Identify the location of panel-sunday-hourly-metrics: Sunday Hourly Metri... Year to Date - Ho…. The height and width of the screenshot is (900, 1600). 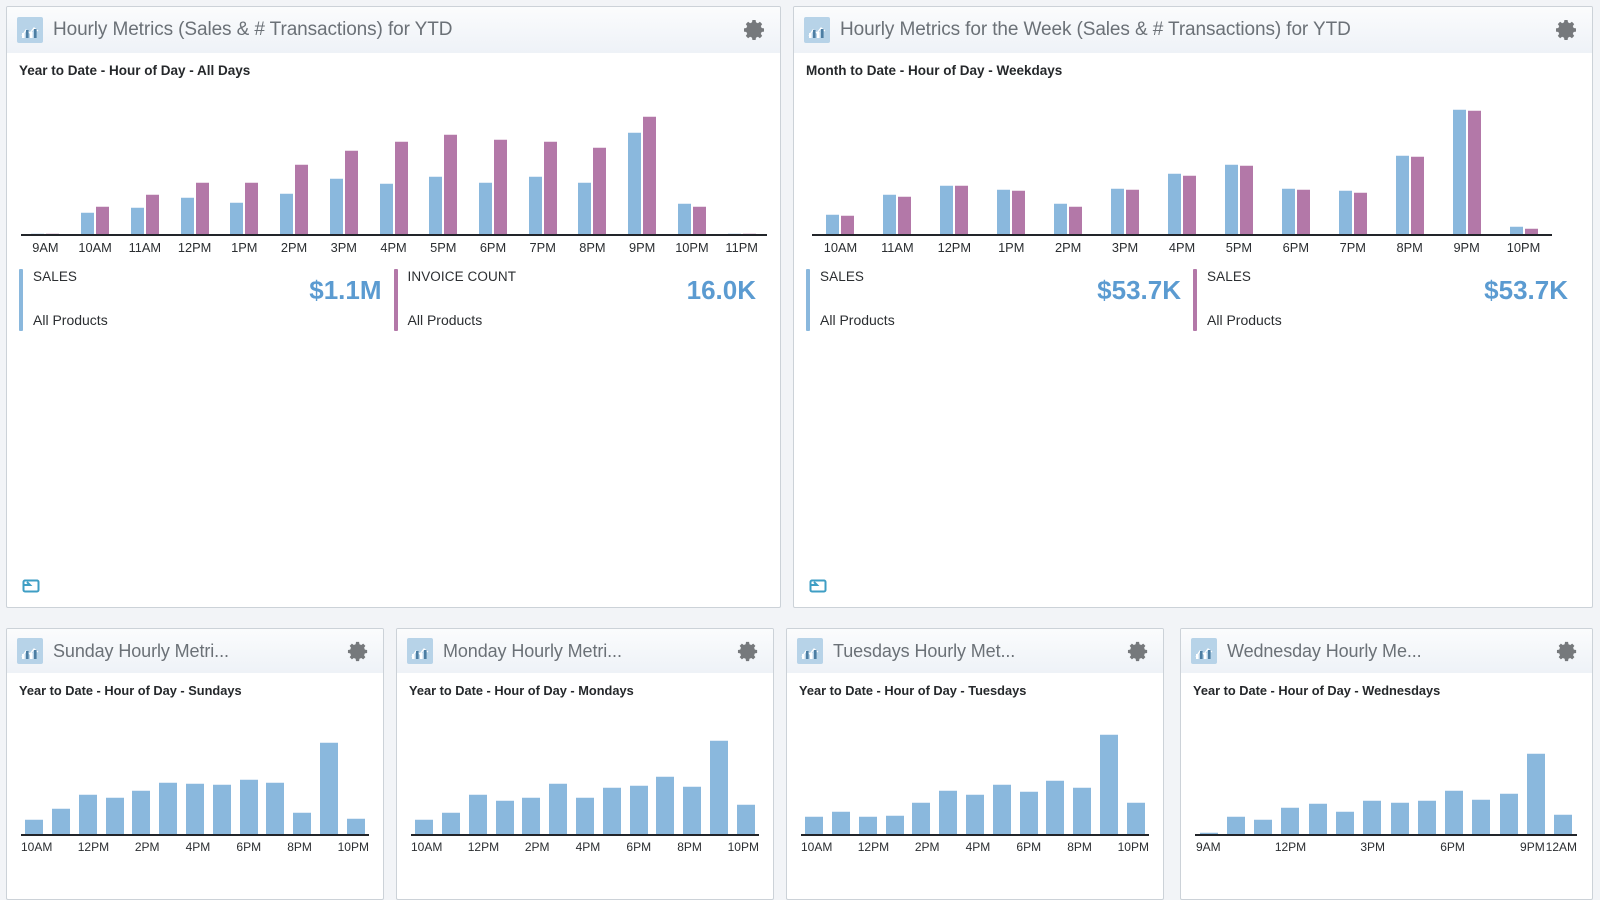
(195, 764).